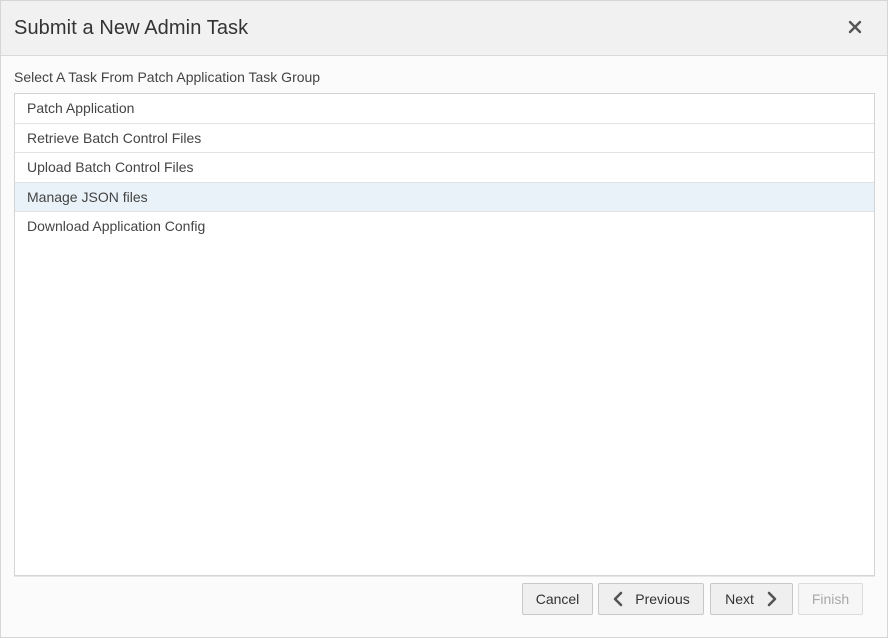 The height and width of the screenshot is (638, 888). What do you see at coordinates (444, 28) in the screenshot?
I see `dialog-header: Submit a New Admin Task` at bounding box center [444, 28].